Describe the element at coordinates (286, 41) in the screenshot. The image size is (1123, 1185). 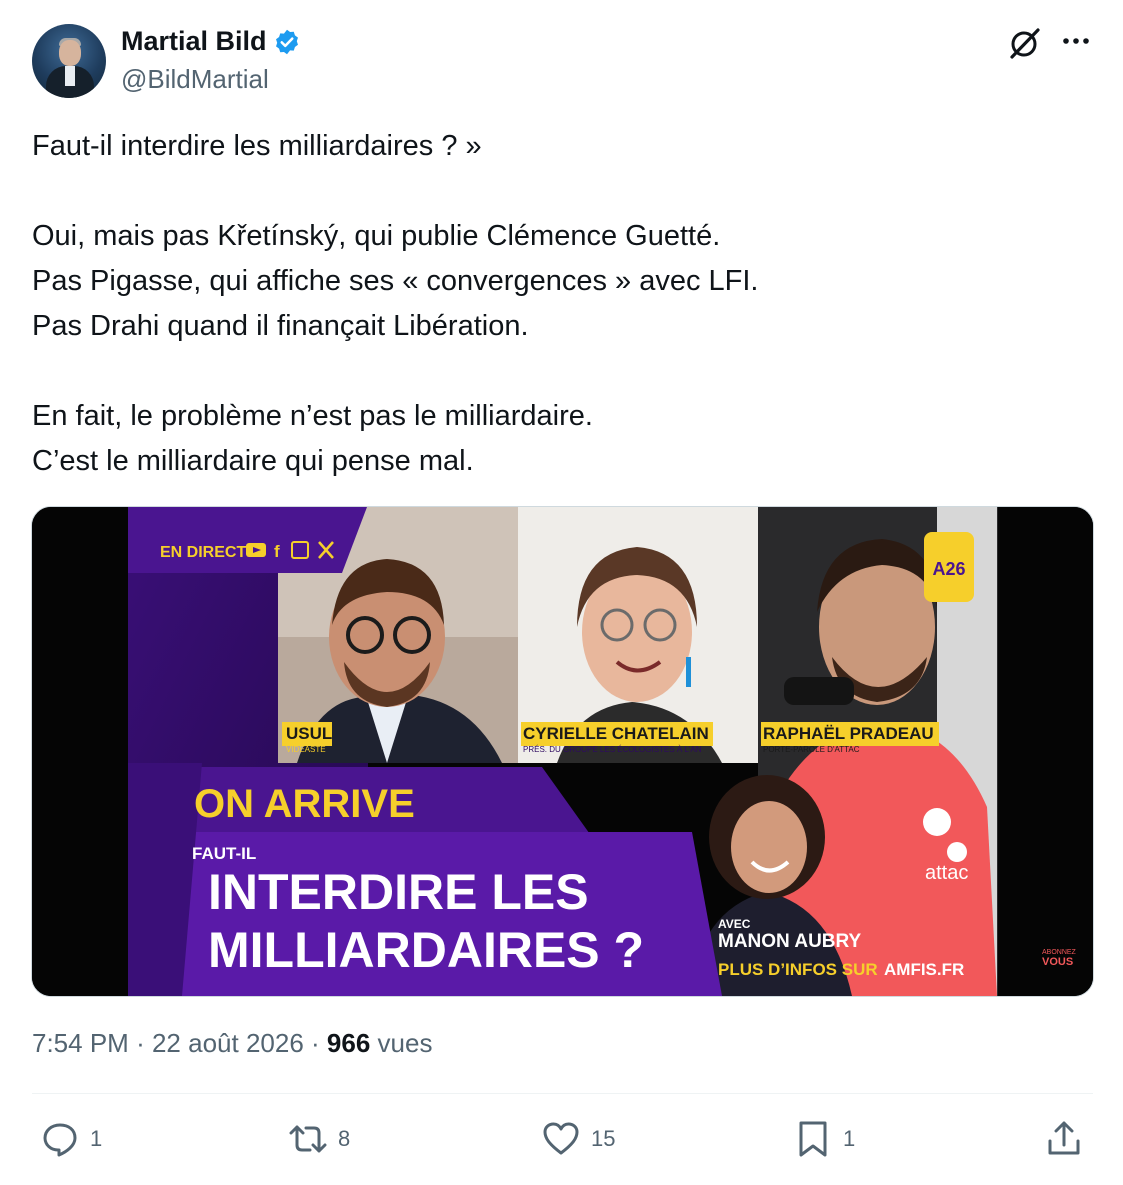
I see `verified-badge-icon` at that location.